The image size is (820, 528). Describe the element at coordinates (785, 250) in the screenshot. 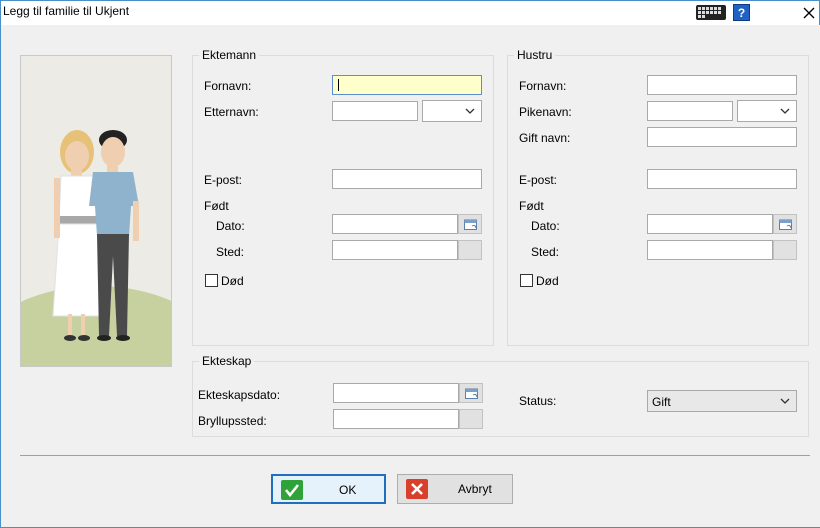

I see `wife-birthplace-picker-button` at that location.